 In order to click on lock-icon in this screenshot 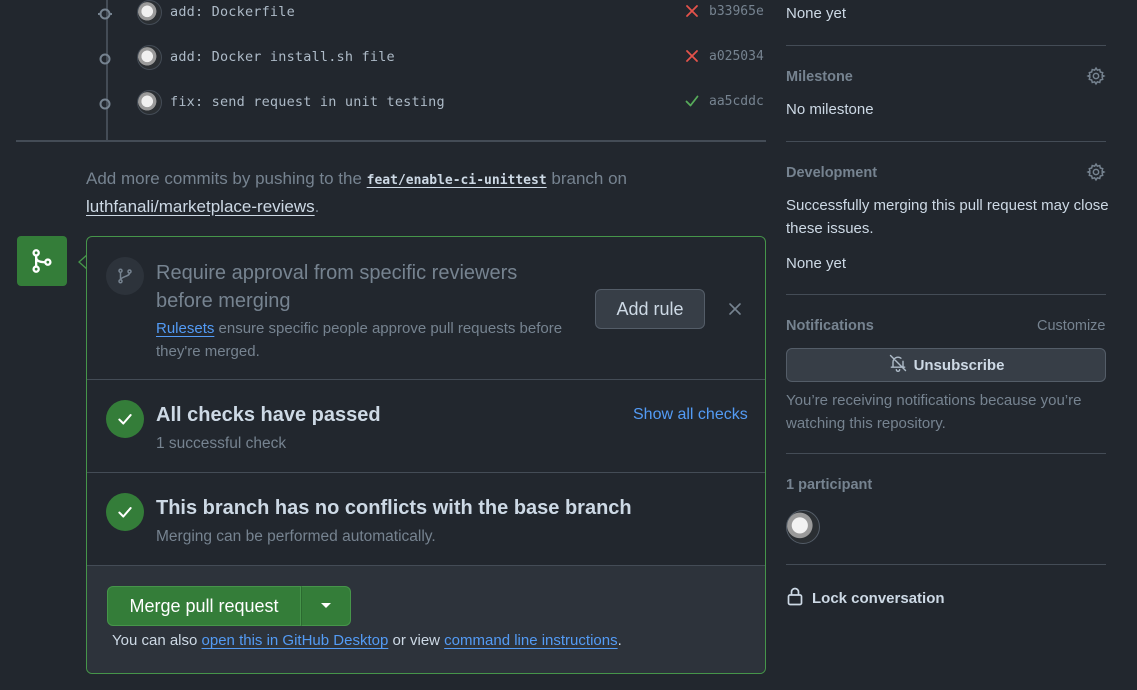, I will do `click(795, 598)`.